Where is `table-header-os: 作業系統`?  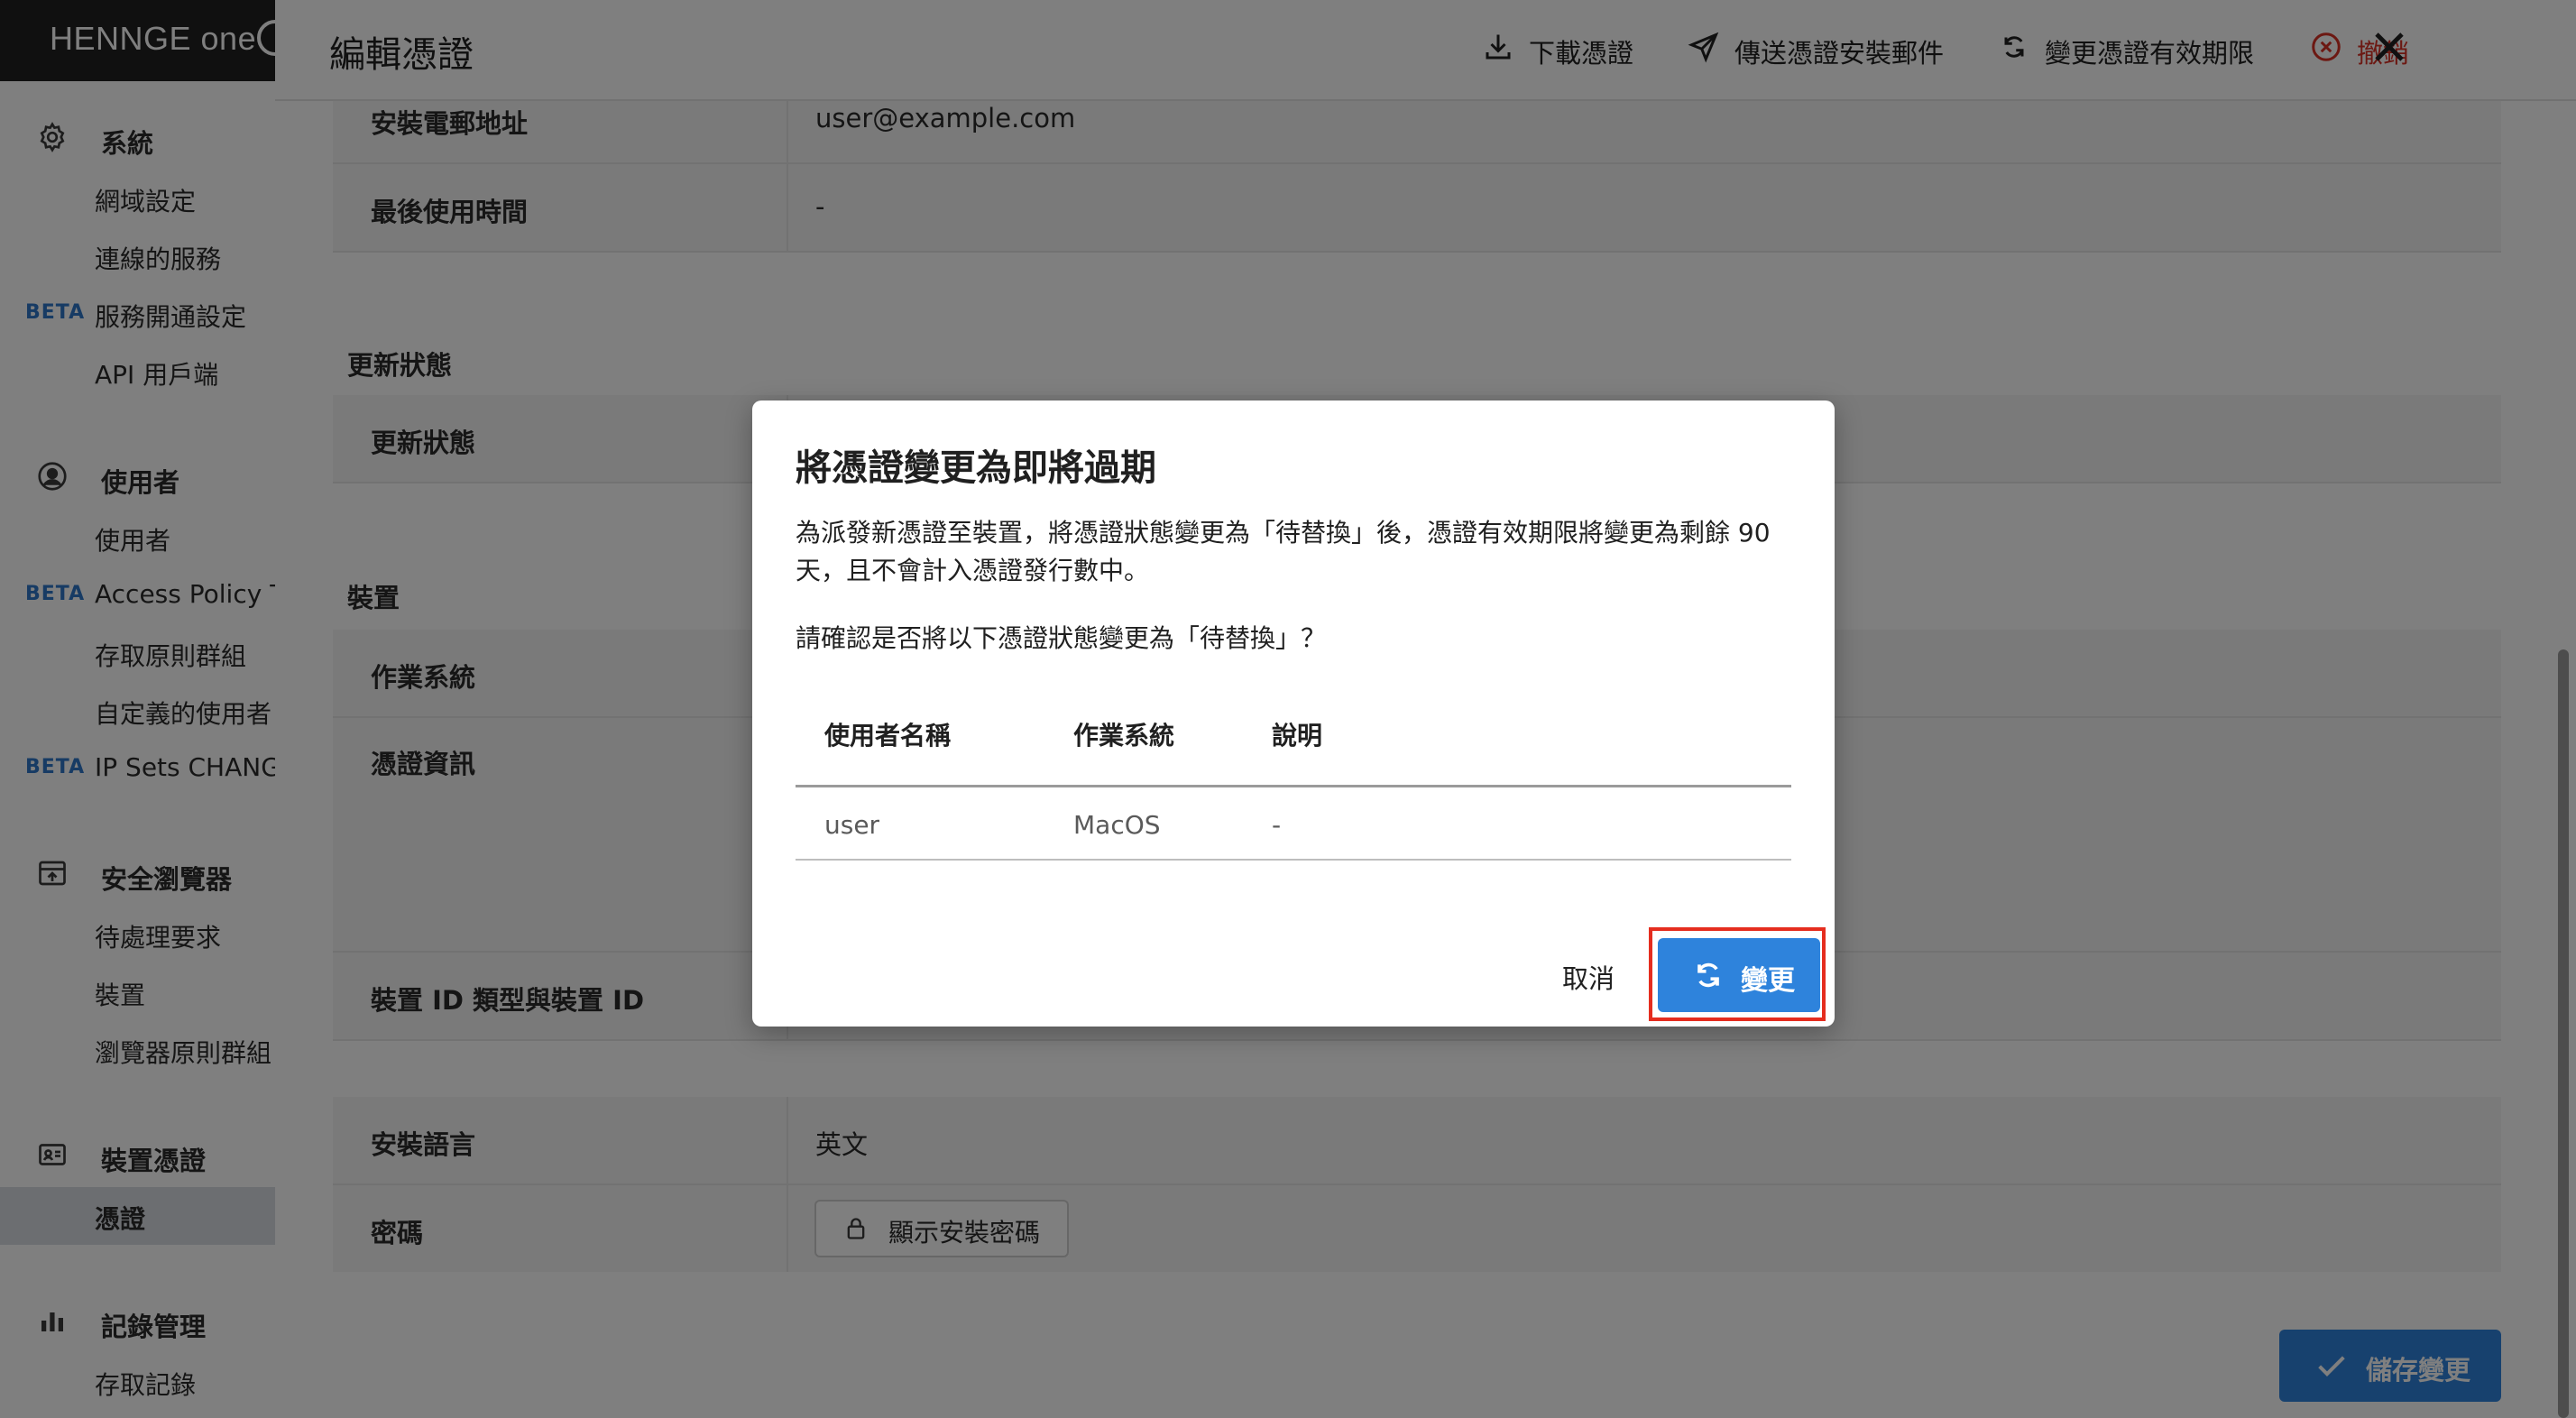 table-header-os: 作業系統 is located at coordinates (1124, 736).